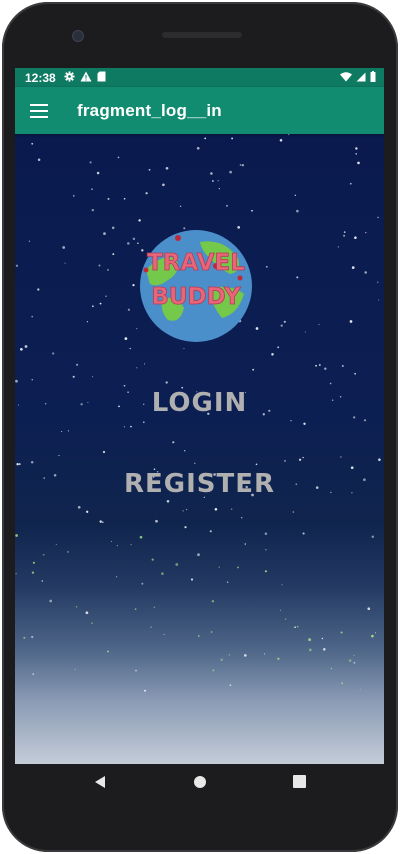 This screenshot has height=854, width=400. I want to click on battery-icon, so click(373, 77).